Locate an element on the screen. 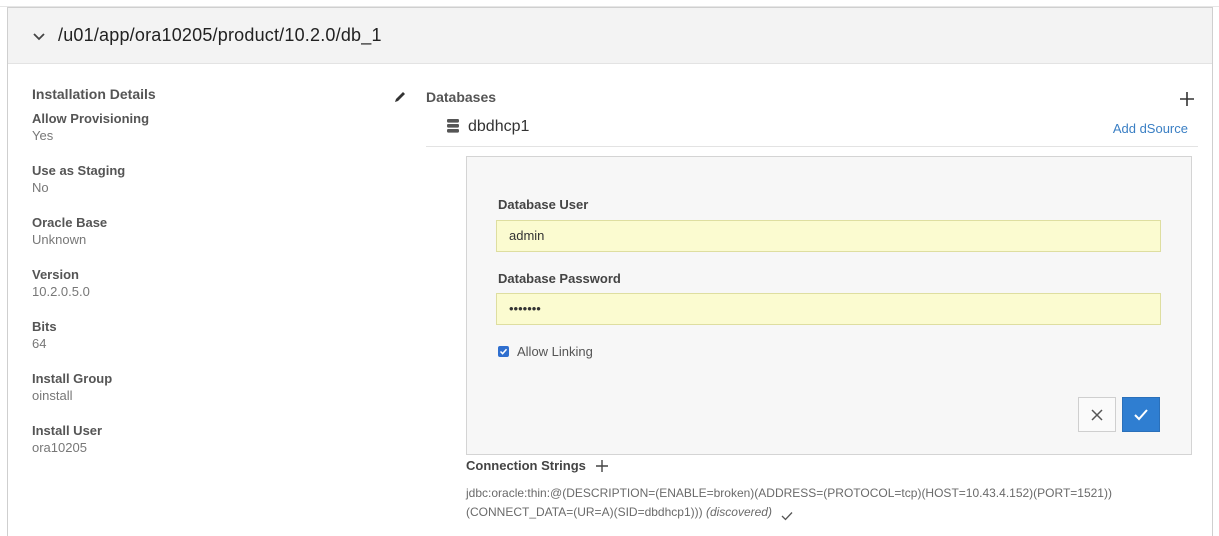 The height and width of the screenshot is (536, 1219). cancel-button is located at coordinates (1097, 414).